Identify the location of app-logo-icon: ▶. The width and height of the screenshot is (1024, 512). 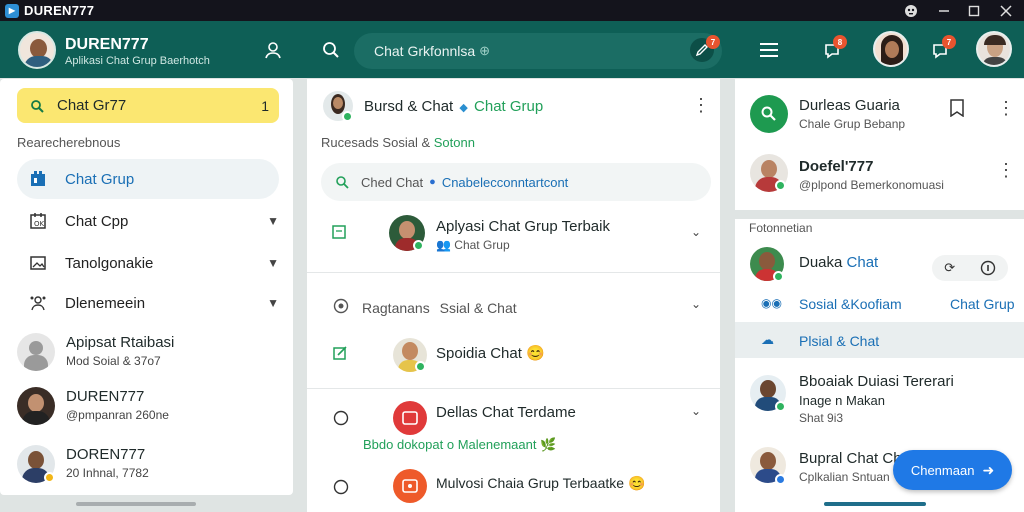
(12, 10).